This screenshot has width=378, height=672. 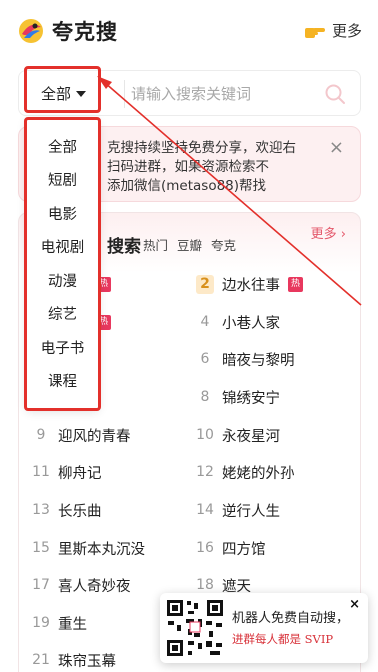 What do you see at coordinates (201, 148) in the screenshot?
I see `notice-line: 克搜持续坚持免费分享，欢迎右` at bounding box center [201, 148].